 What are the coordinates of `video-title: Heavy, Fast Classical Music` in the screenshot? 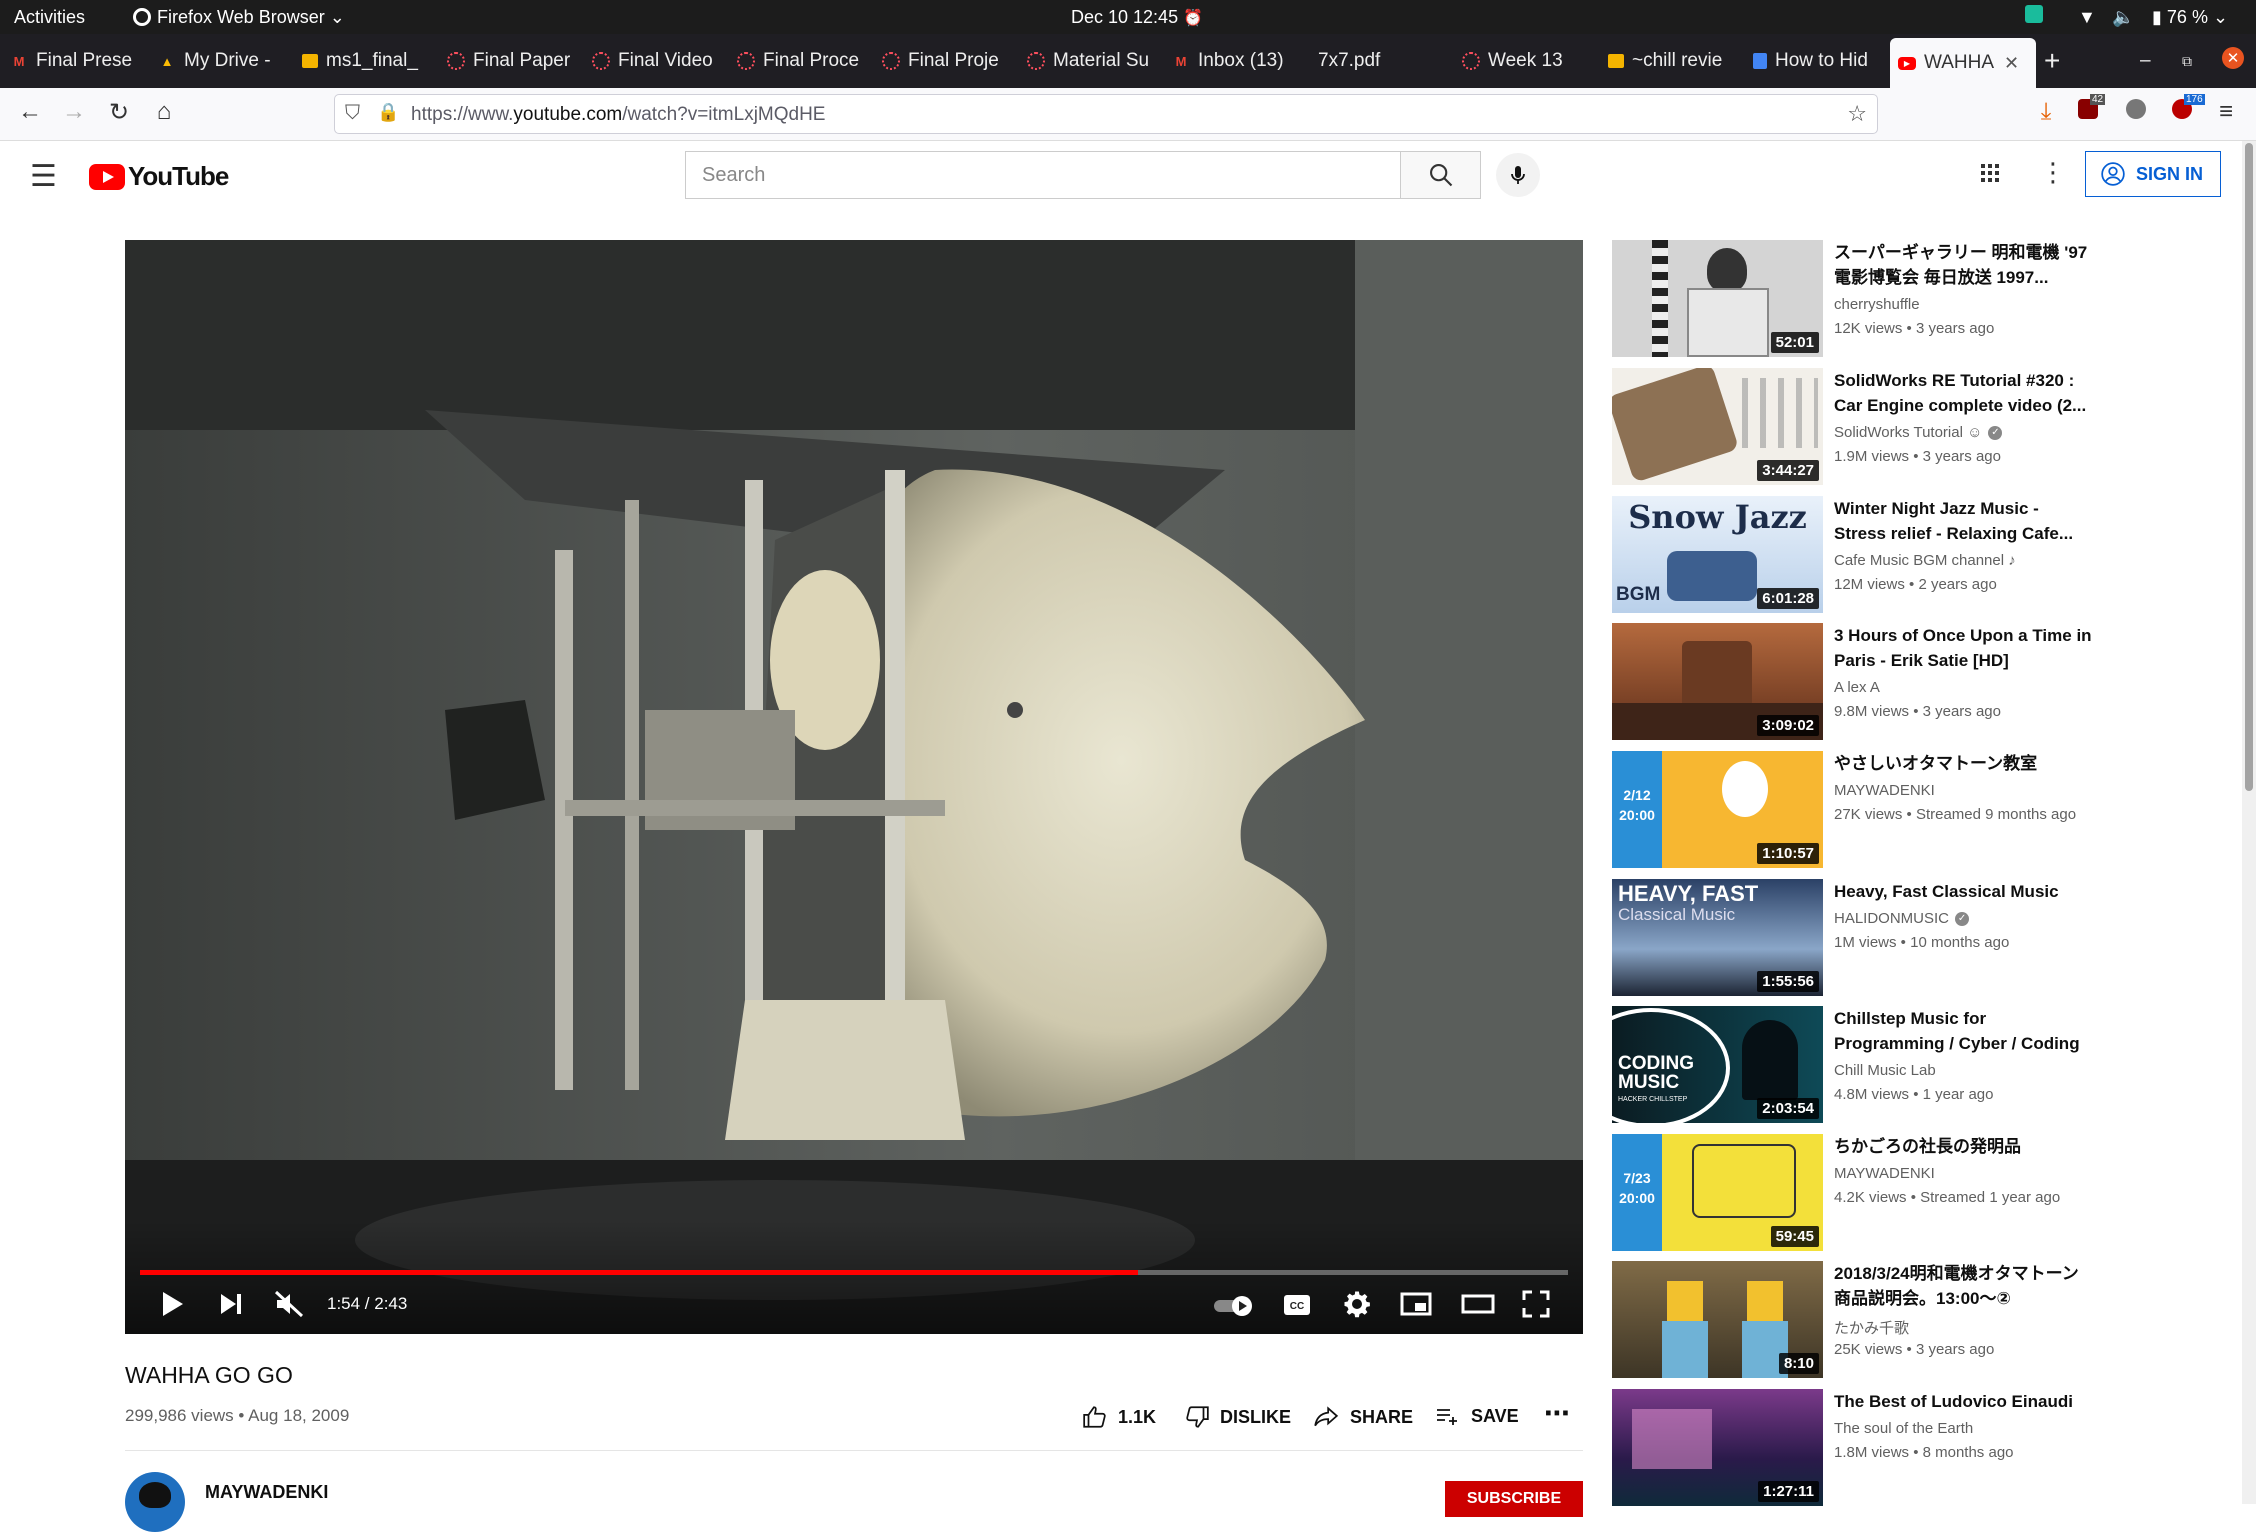 It's located at (1963, 891).